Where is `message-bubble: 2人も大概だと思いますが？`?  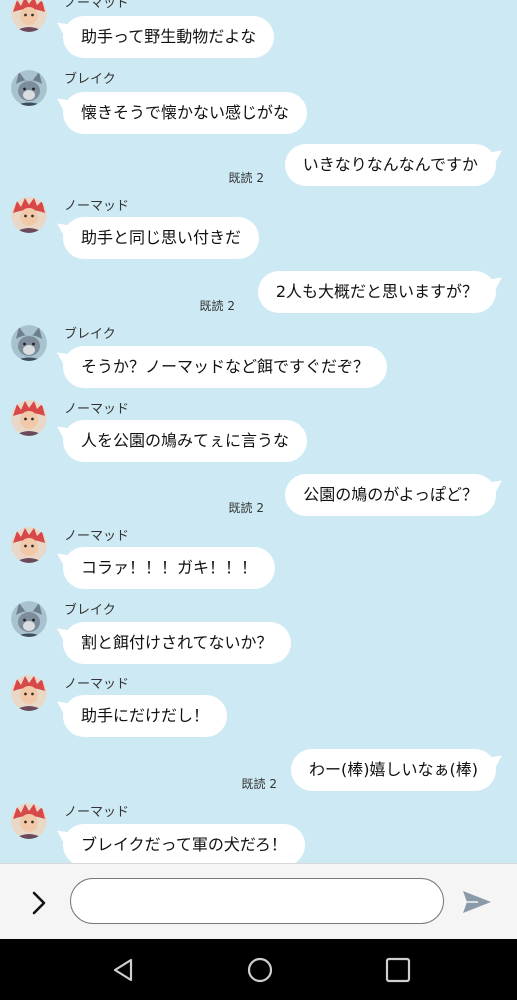
message-bubble: 2人も大概だと思いますが？ is located at coordinates (376, 292).